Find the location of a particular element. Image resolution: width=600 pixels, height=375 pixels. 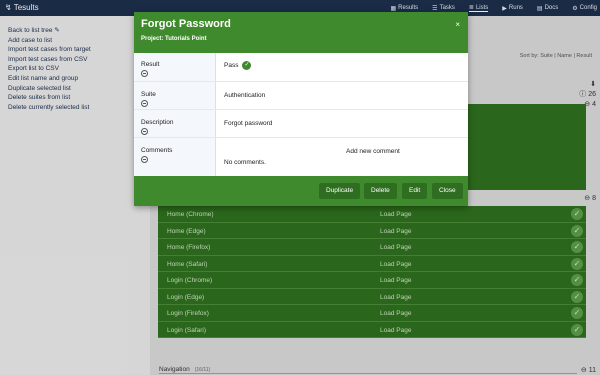

result-label: Result is located at coordinates (150, 69).